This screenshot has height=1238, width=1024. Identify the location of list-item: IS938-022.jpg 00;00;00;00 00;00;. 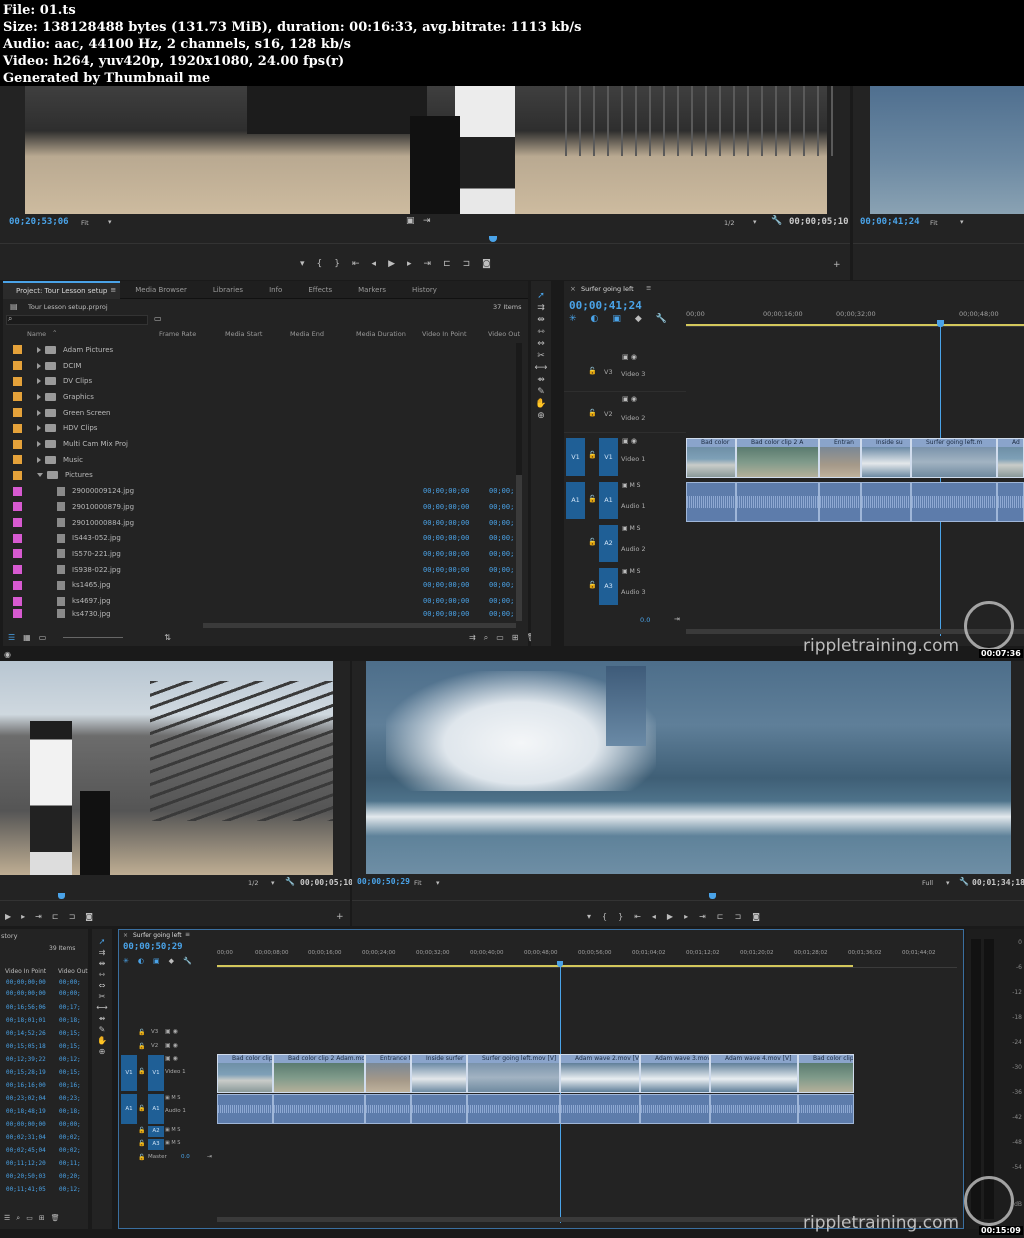
(263, 570).